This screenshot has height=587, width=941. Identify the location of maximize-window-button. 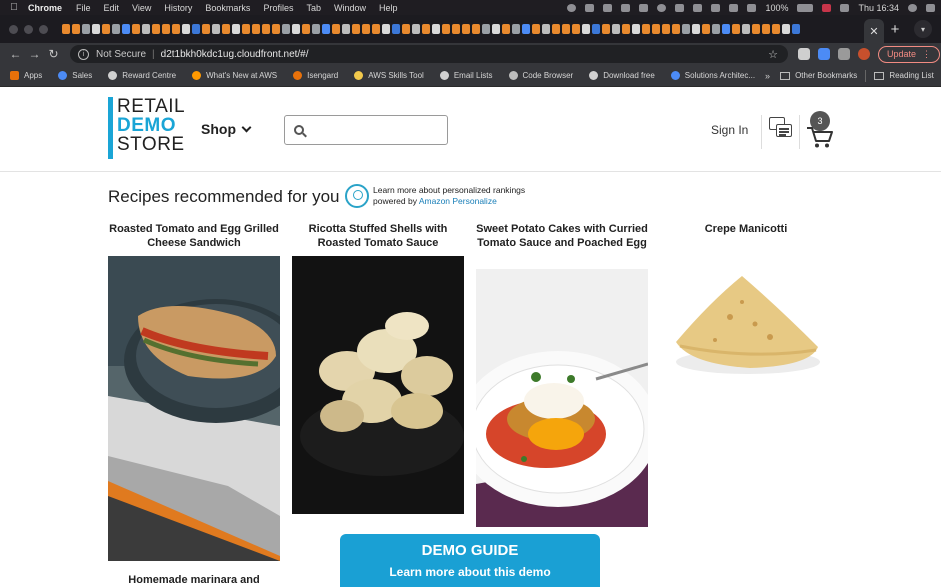
(43, 29).